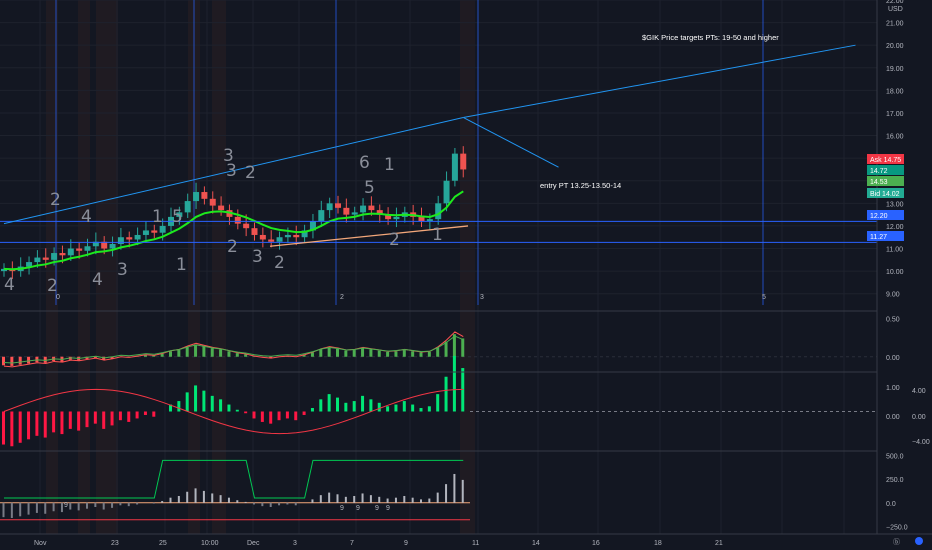  What do you see at coordinates (895, 227) in the screenshot?
I see `price-tick: 12.00` at bounding box center [895, 227].